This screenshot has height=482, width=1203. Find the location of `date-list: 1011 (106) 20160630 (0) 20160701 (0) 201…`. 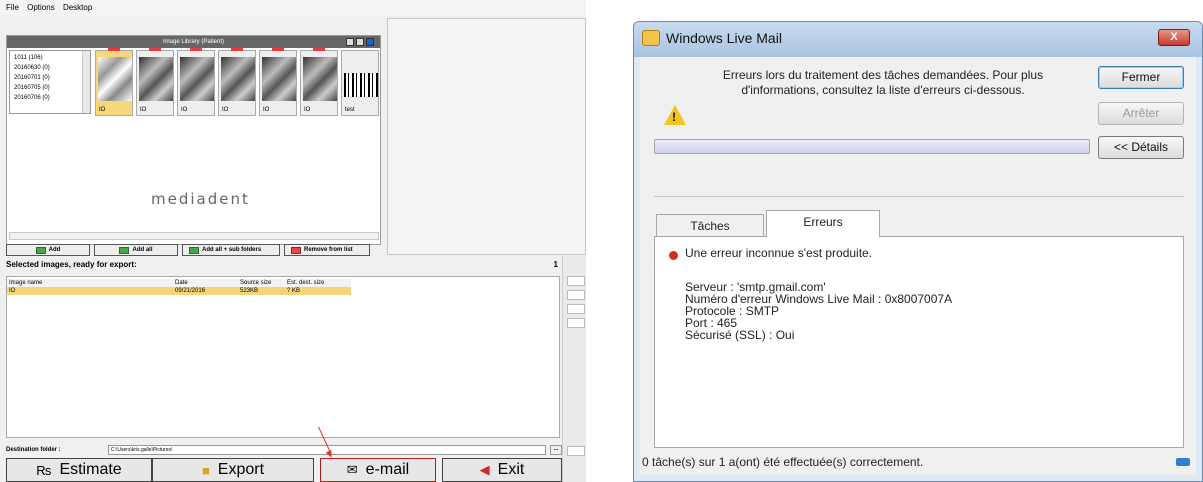

date-list: 1011 (106) 20160630 (0) 20160701 (0) 201… is located at coordinates (50, 82).